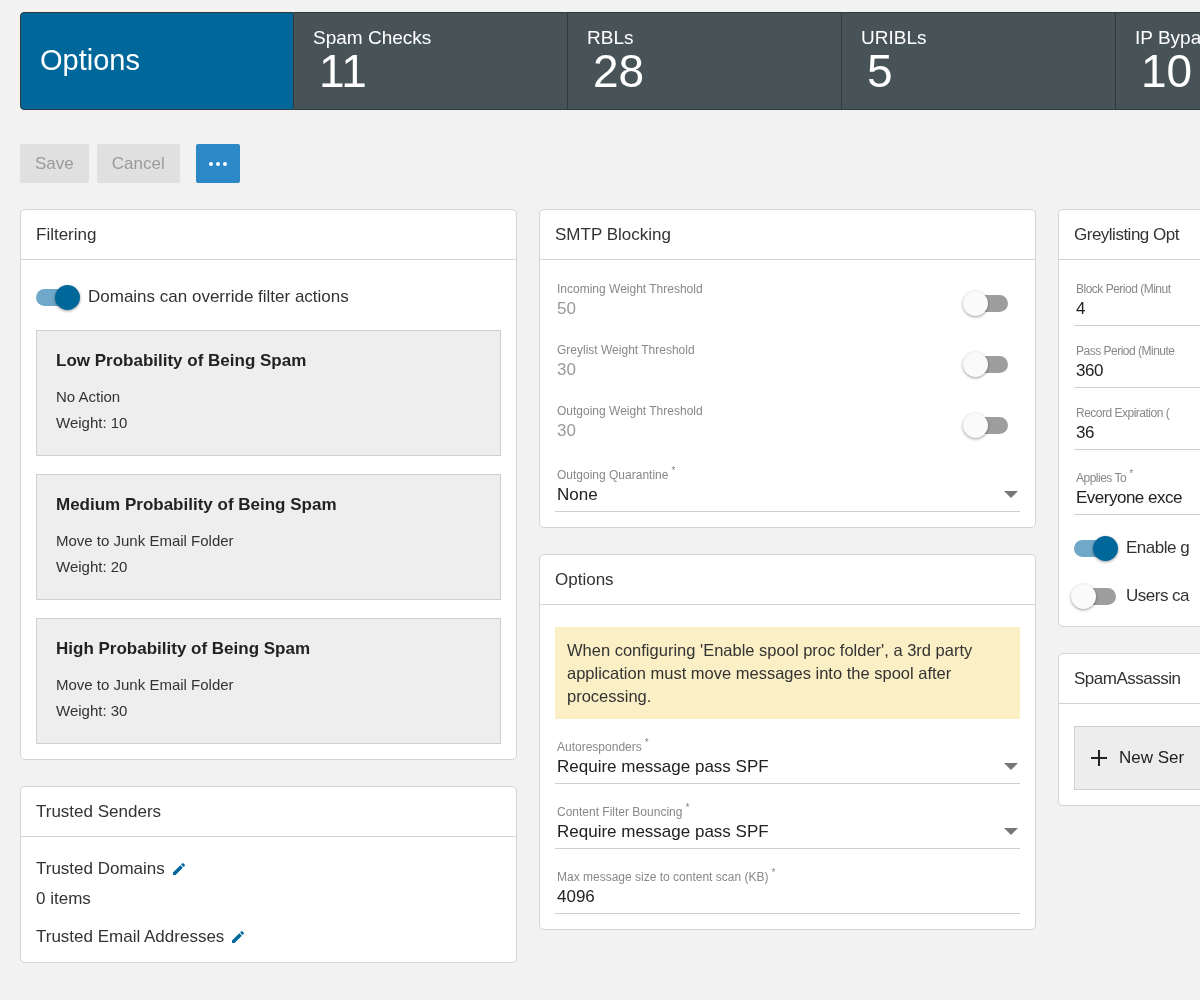 Image resolution: width=1200 pixels, height=1000 pixels. Describe the element at coordinates (431, 61) in the screenshot. I see `header-tab: Spam Checks 11` at that location.